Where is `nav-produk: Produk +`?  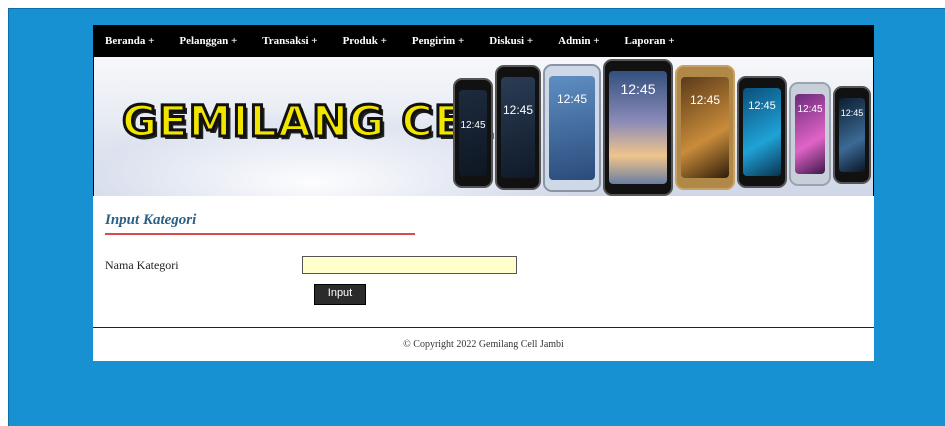 nav-produk: Produk + is located at coordinates (365, 41).